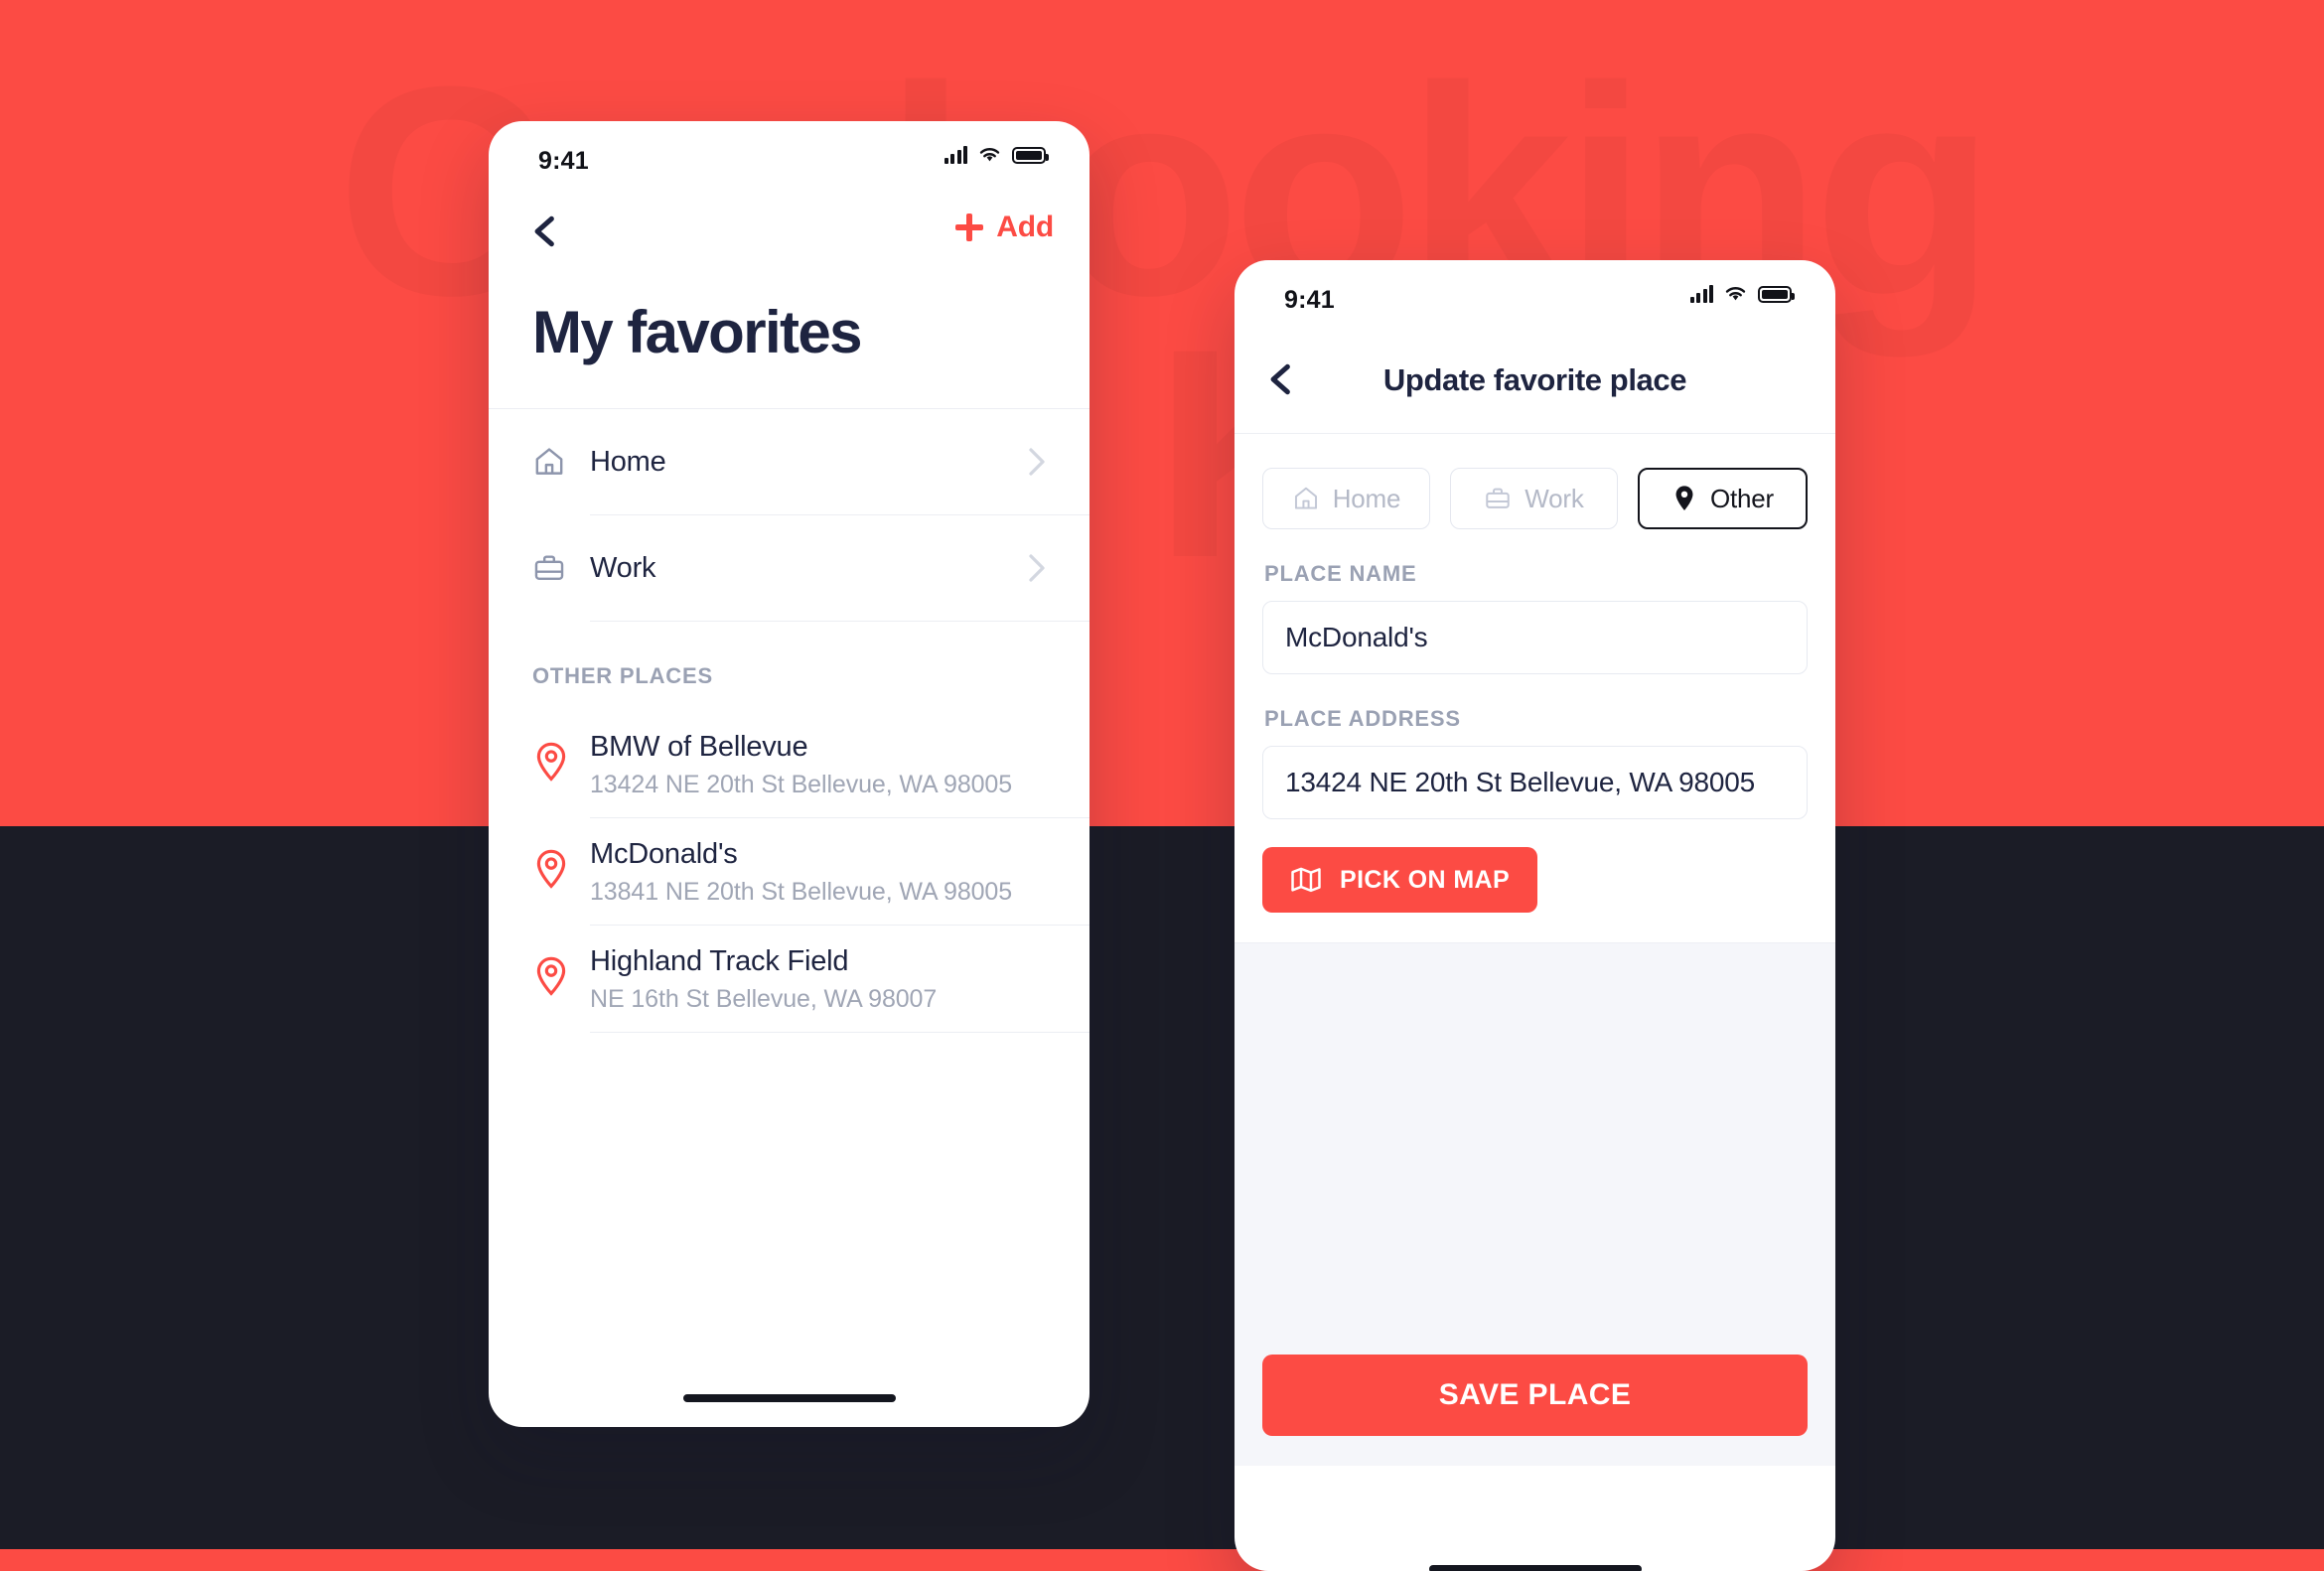 This screenshot has width=2324, height=1571. Describe the element at coordinates (764, 999) in the screenshot. I see `place-address: NE 16th St Bellevue, WA 98007` at that location.